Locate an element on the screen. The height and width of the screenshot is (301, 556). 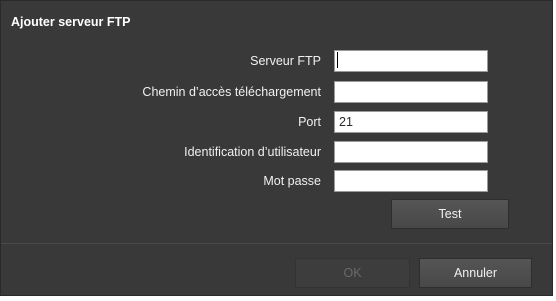
password-label: Mot passe is located at coordinates (292, 181).